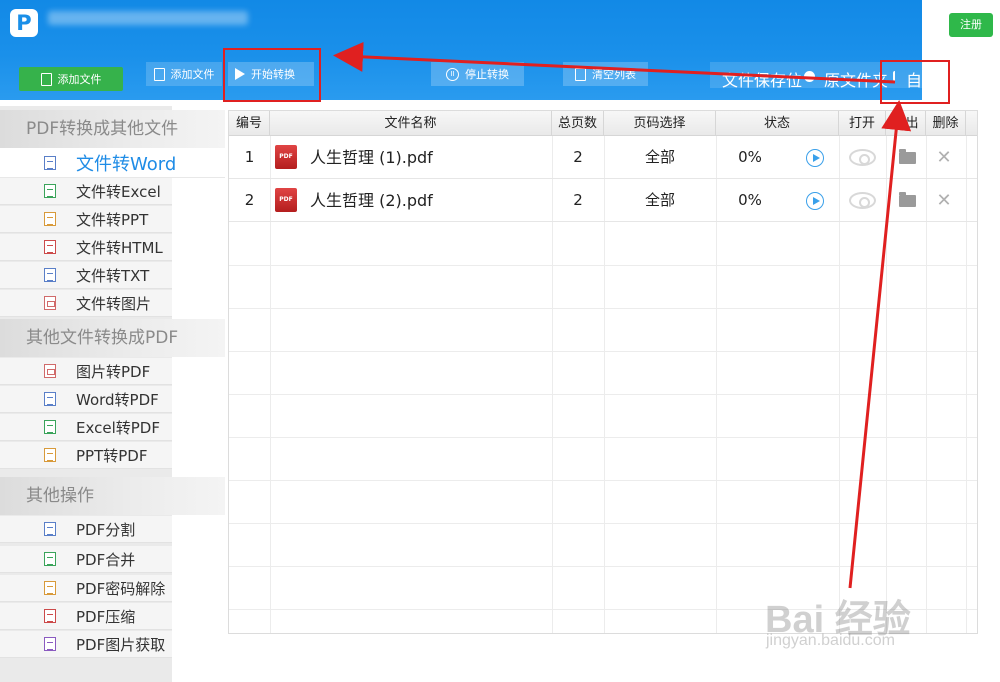 The height and width of the screenshot is (682, 1000). What do you see at coordinates (580, 74) in the screenshot?
I see `trash-icon` at bounding box center [580, 74].